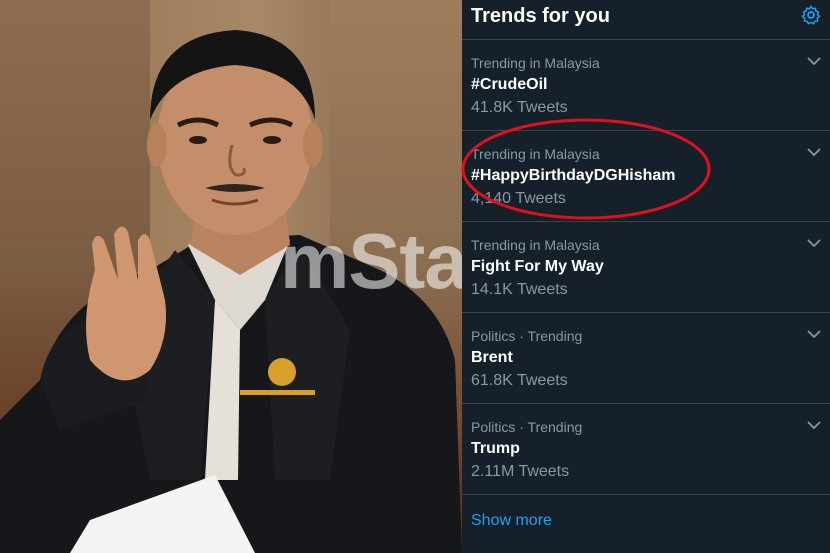 This screenshot has height=553, width=830. What do you see at coordinates (519, 380) in the screenshot?
I see `trend-tweet-count: 61.8K Tweets` at bounding box center [519, 380].